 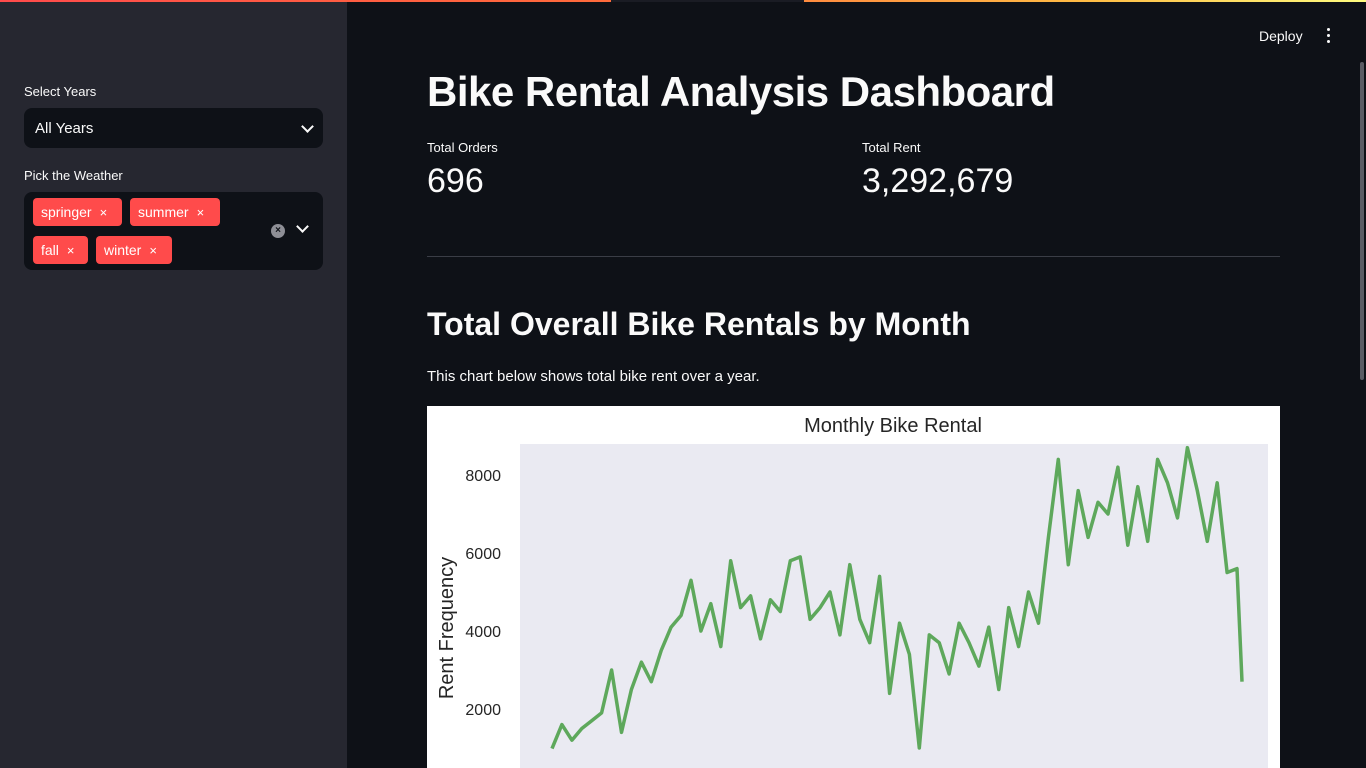 I want to click on loading-bar-segment, so click(x=707, y=1).